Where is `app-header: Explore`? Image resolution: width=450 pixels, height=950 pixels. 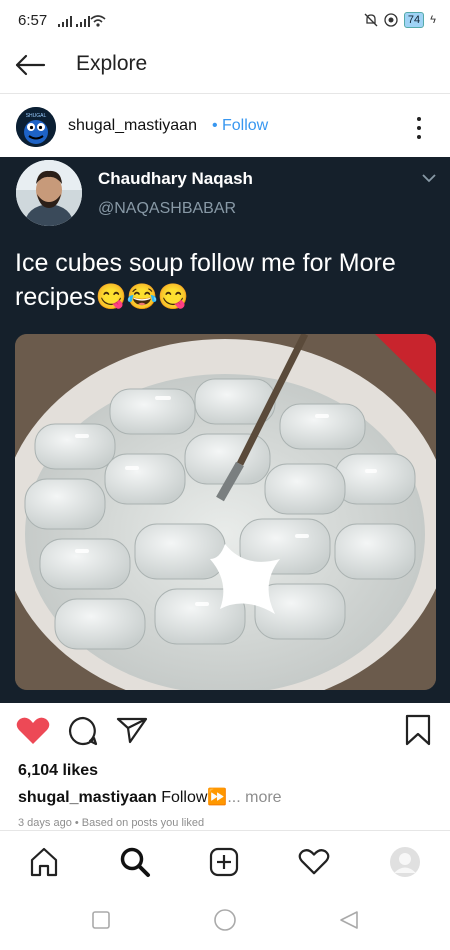 app-header: Explore is located at coordinates (225, 68).